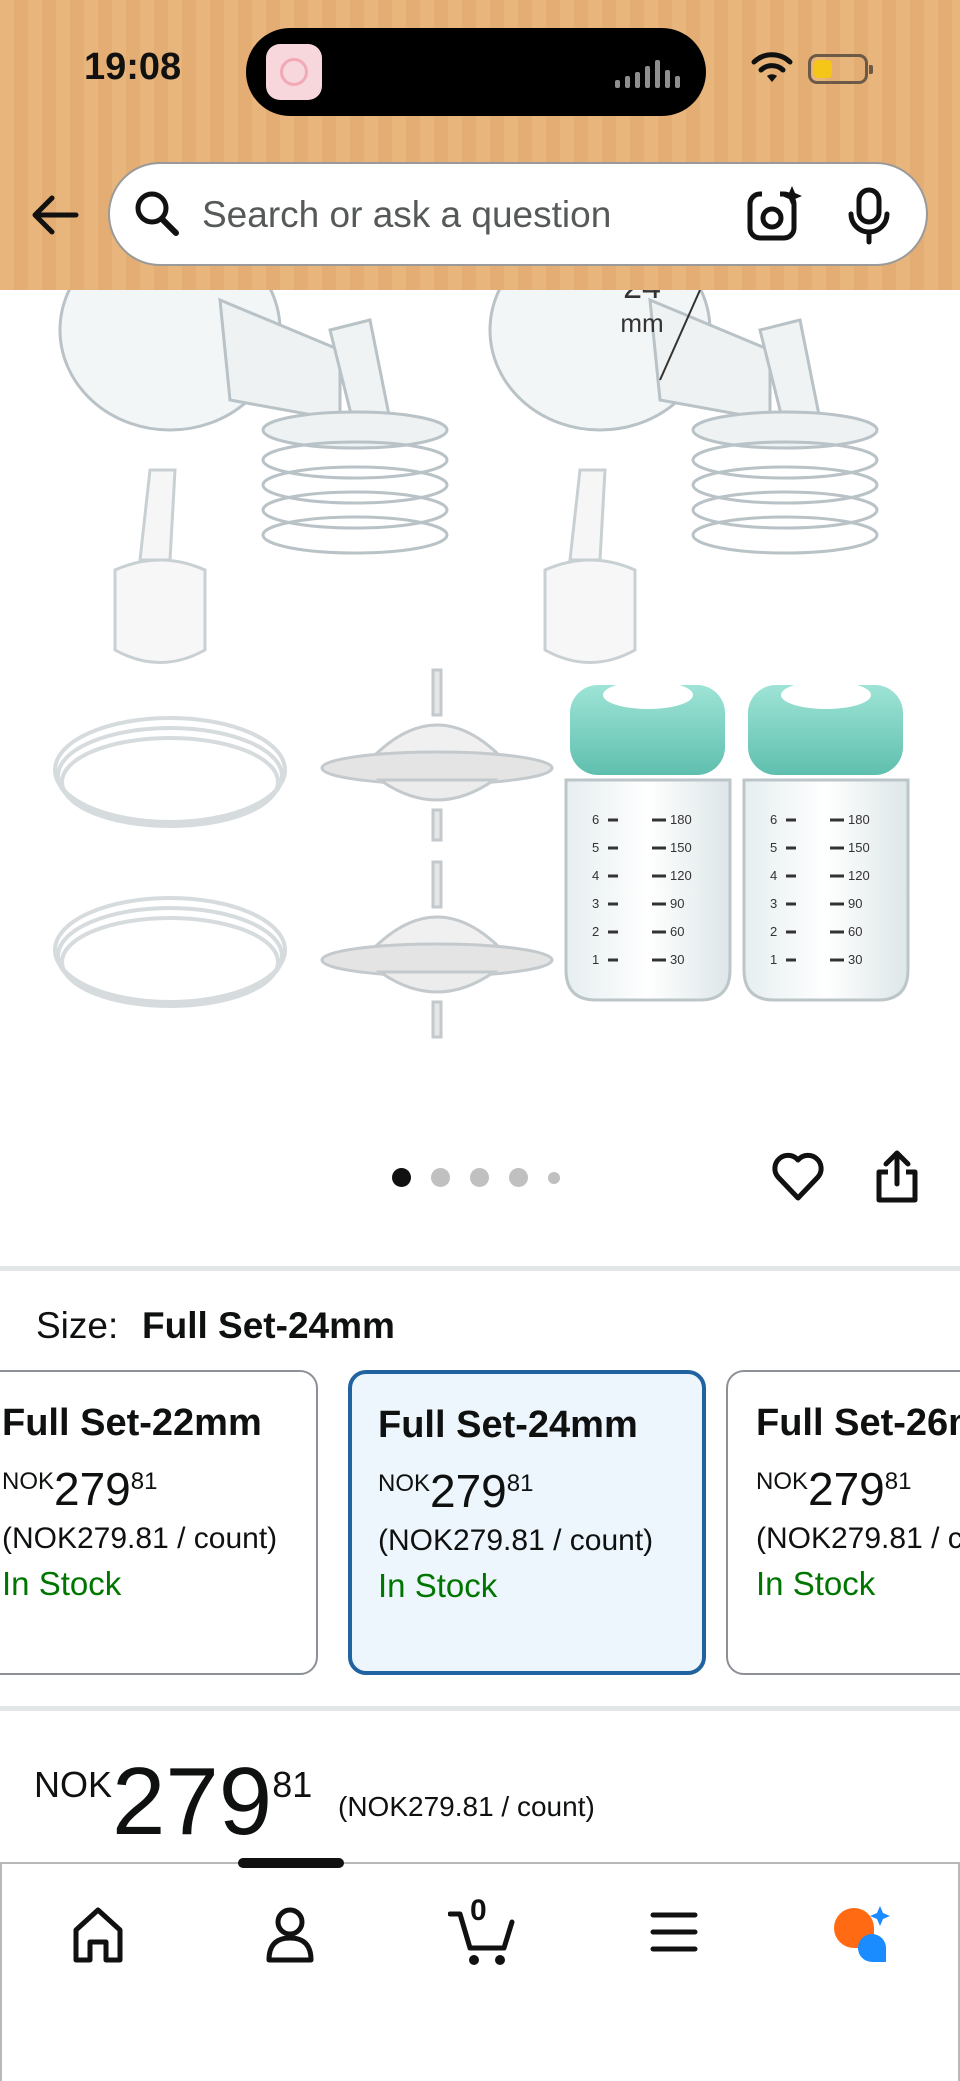 The width and height of the screenshot is (960, 2081). Describe the element at coordinates (476, 72) in the screenshot. I see `dynamic-island` at that location.